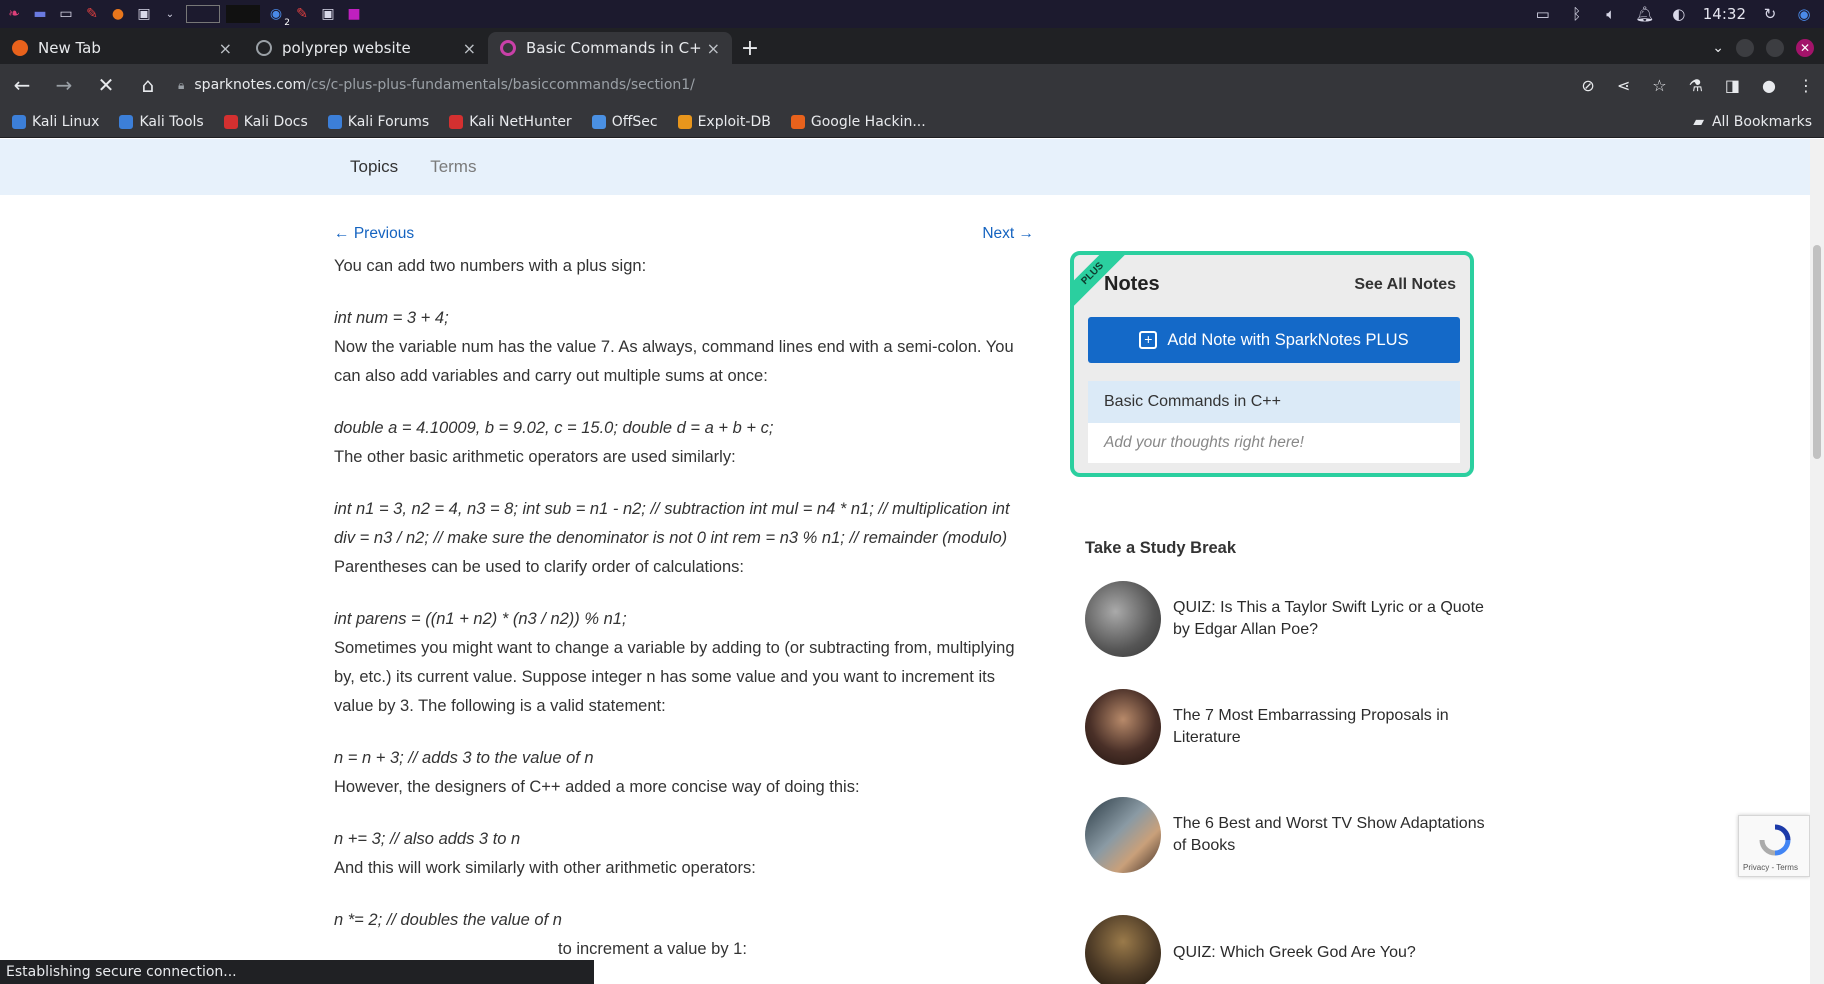 This screenshot has width=1824, height=984. Describe the element at coordinates (1817, 561) in the screenshot. I see `page-scrollbar` at that location.